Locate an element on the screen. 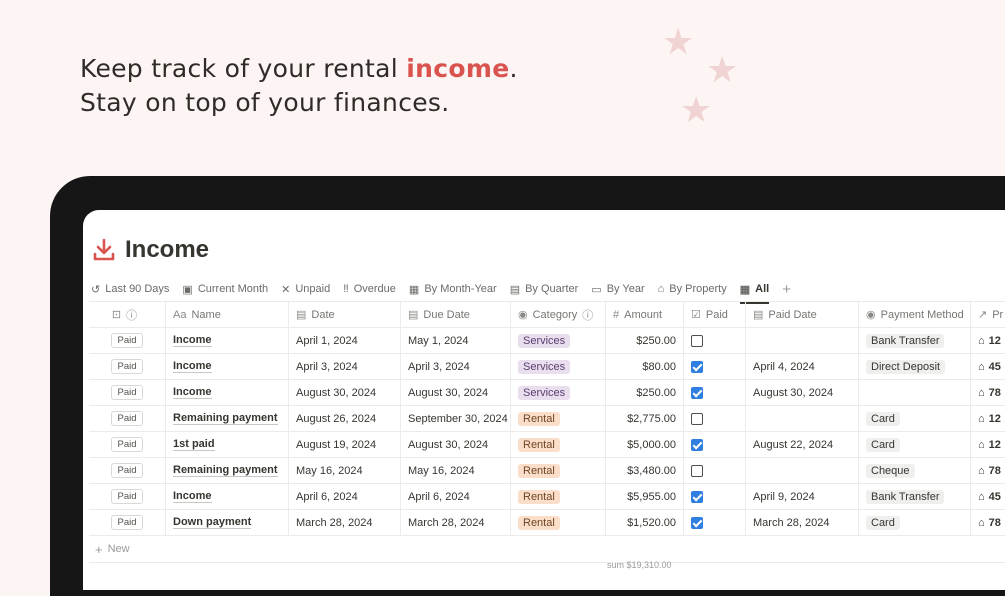  date-cell: May 16, 2024 is located at coordinates (345, 470).